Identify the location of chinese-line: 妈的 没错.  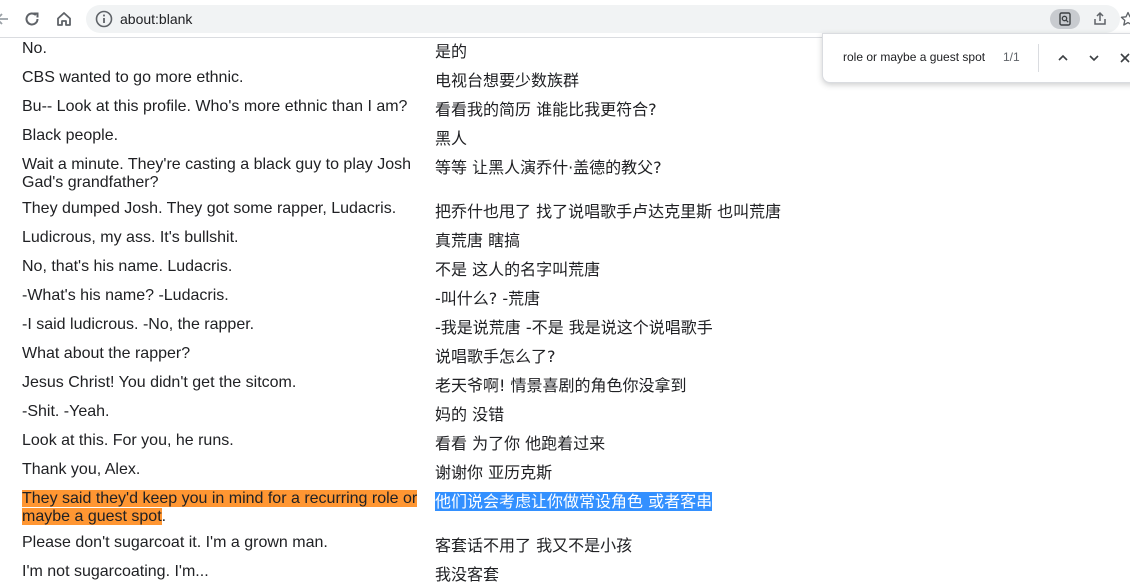
(470, 414).